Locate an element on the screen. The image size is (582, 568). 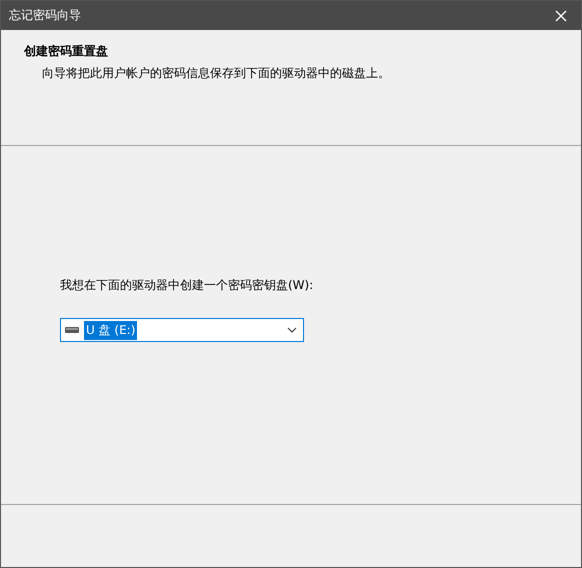
drive-dropdown: U 盘 (E:) is located at coordinates (182, 330).